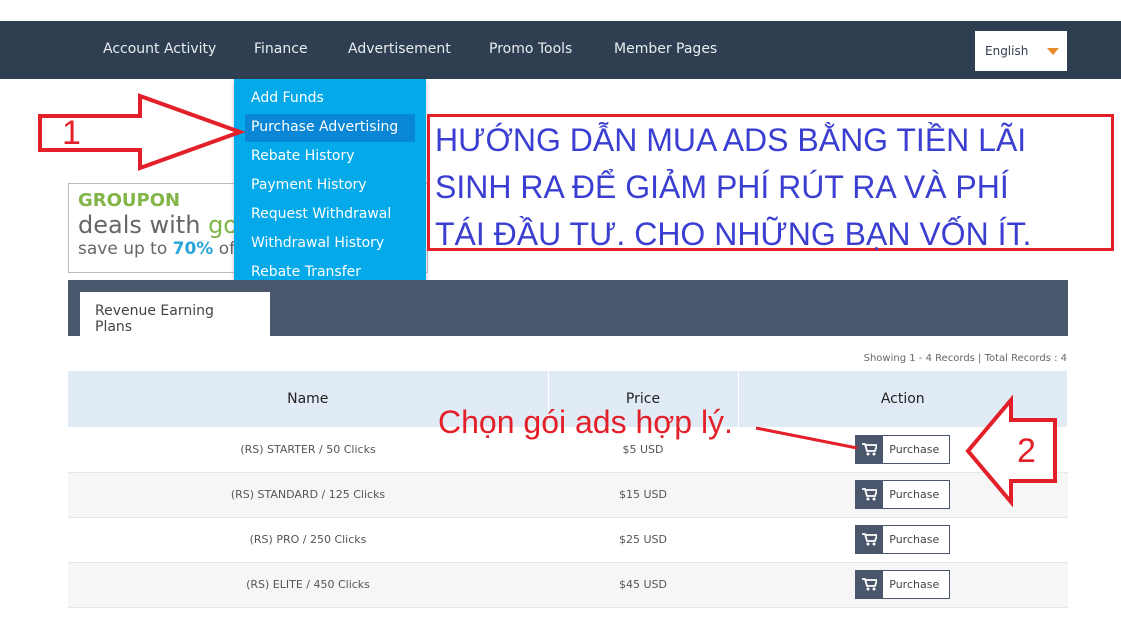 The width and height of the screenshot is (1121, 625). Describe the element at coordinates (71, 133) in the screenshot. I see `step-1-label: 1` at that location.